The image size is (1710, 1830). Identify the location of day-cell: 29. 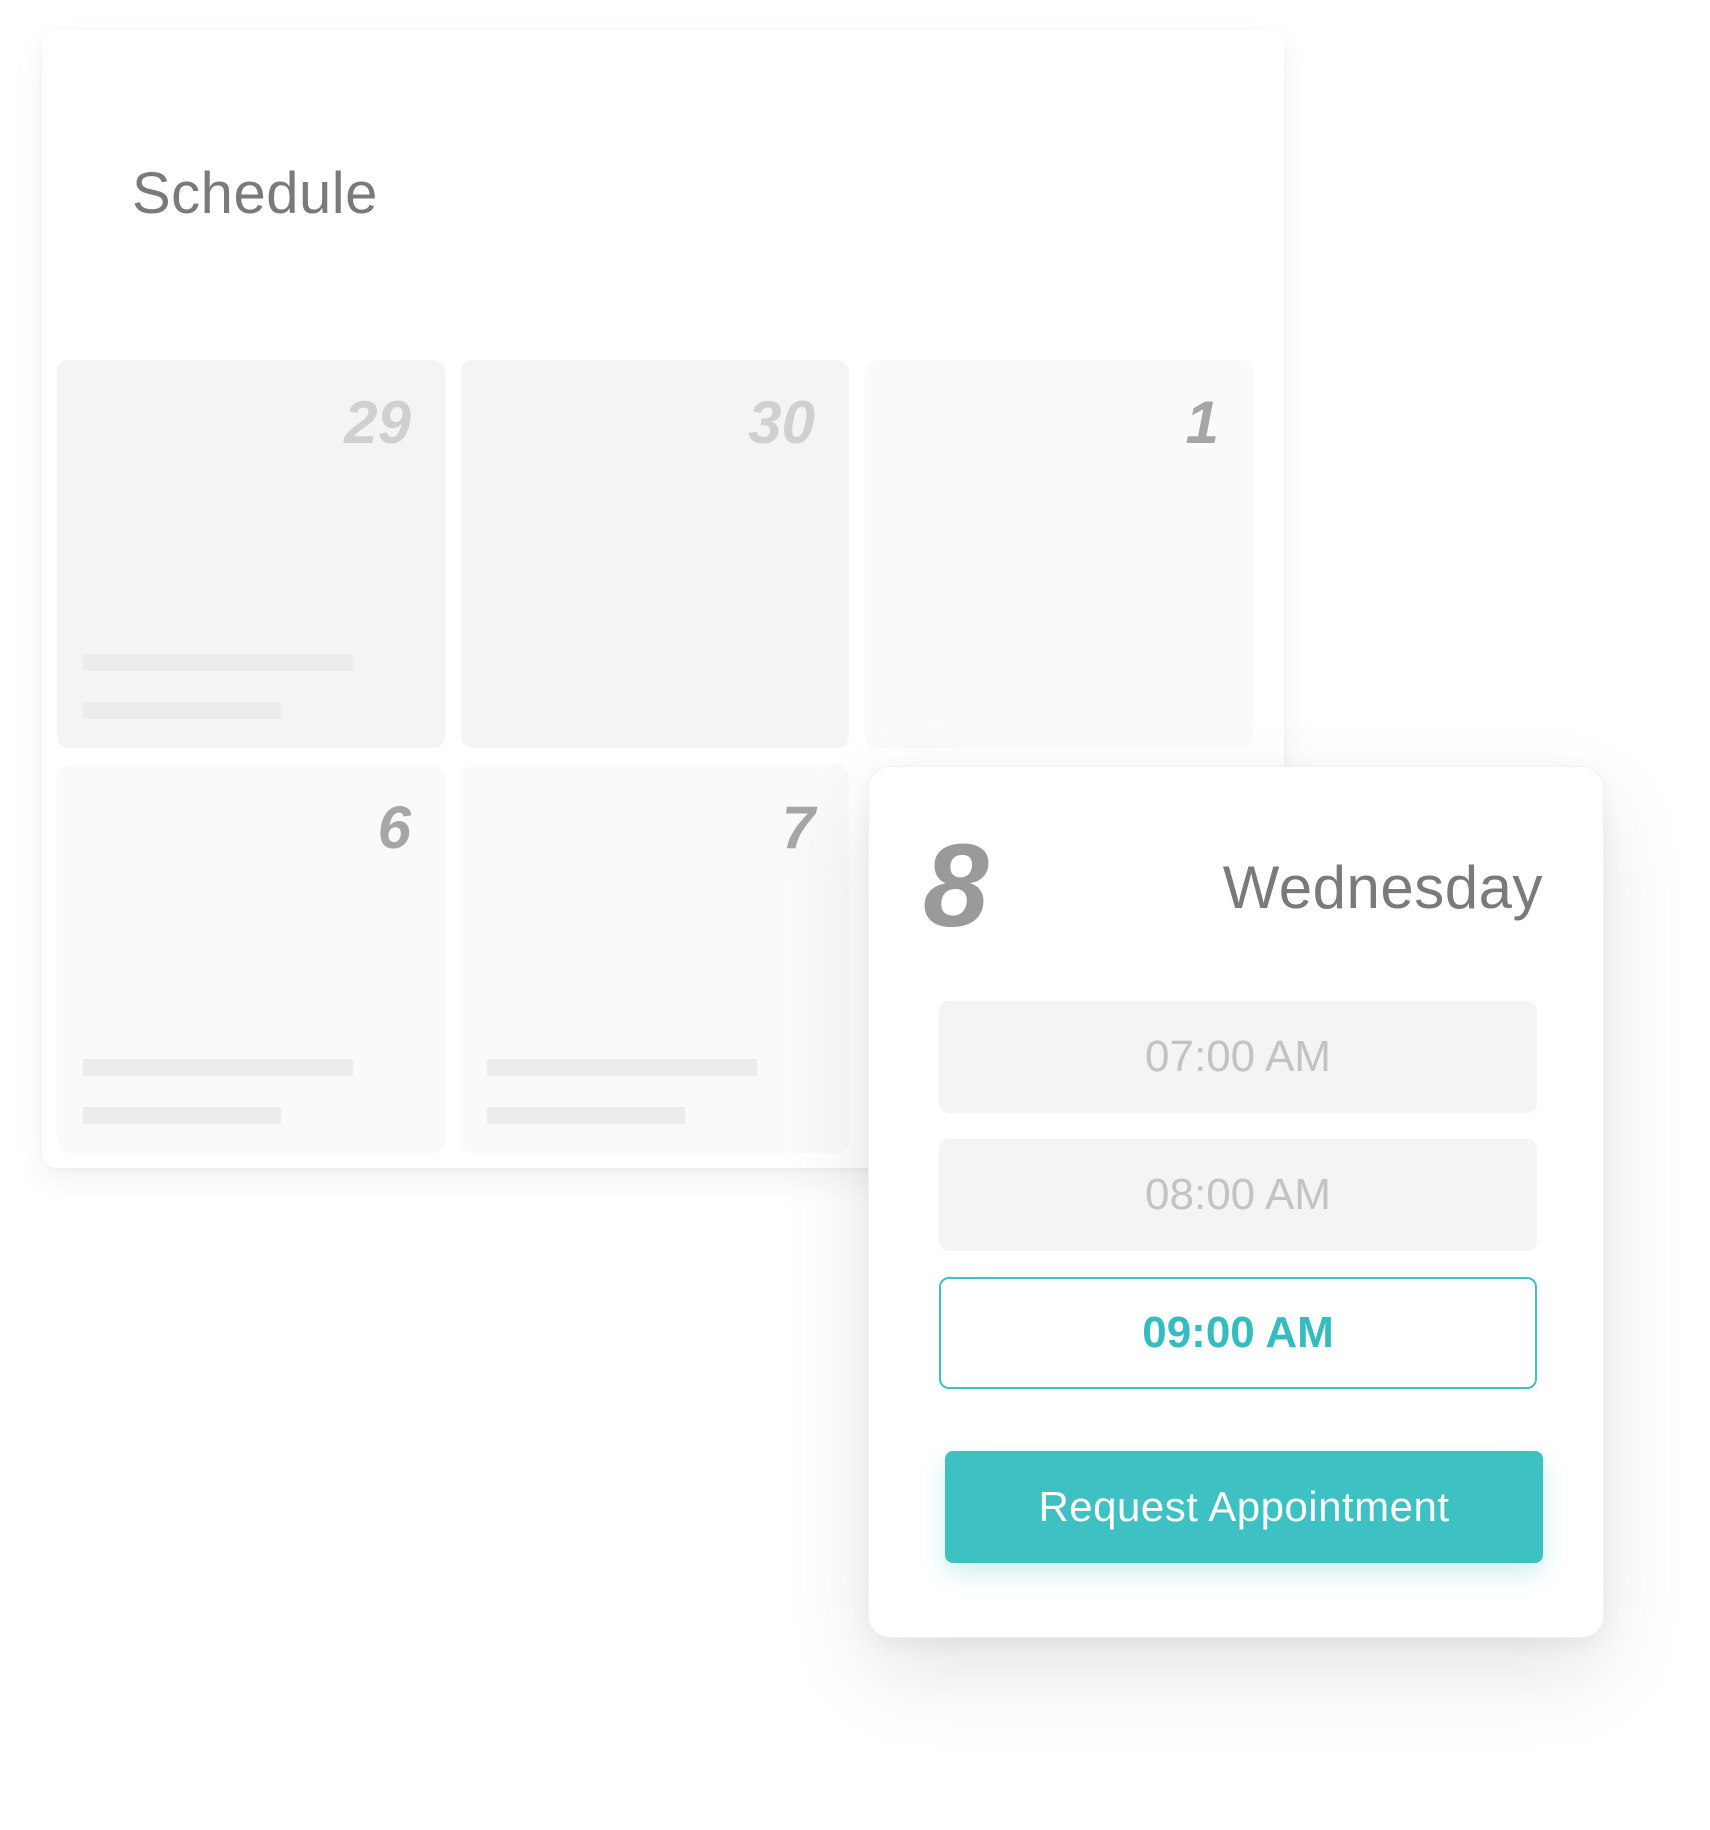
(251, 554).